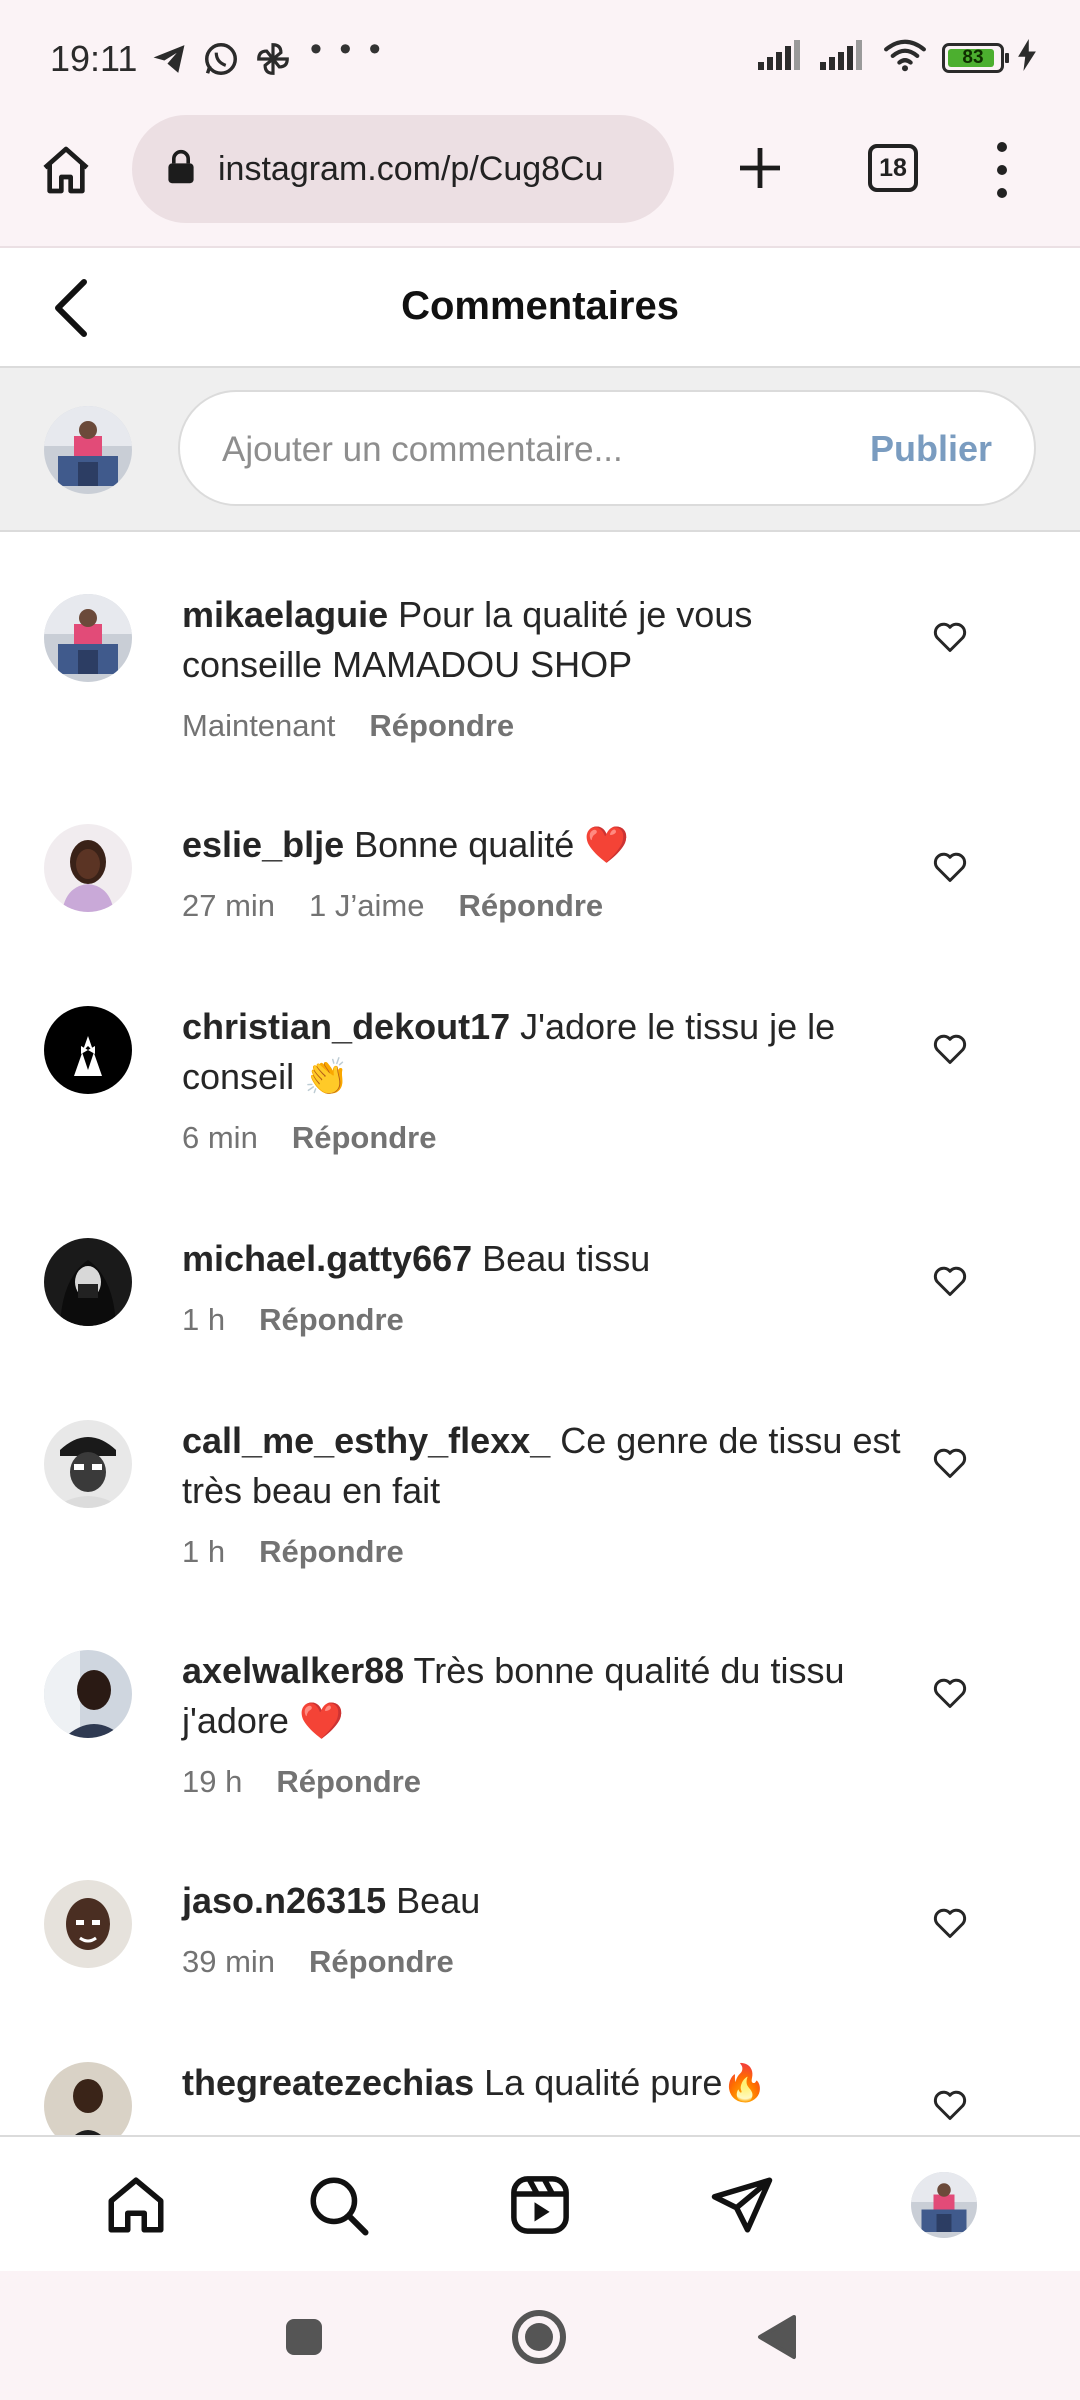  I want to click on system-navigation-bar, so click(540, 2335).